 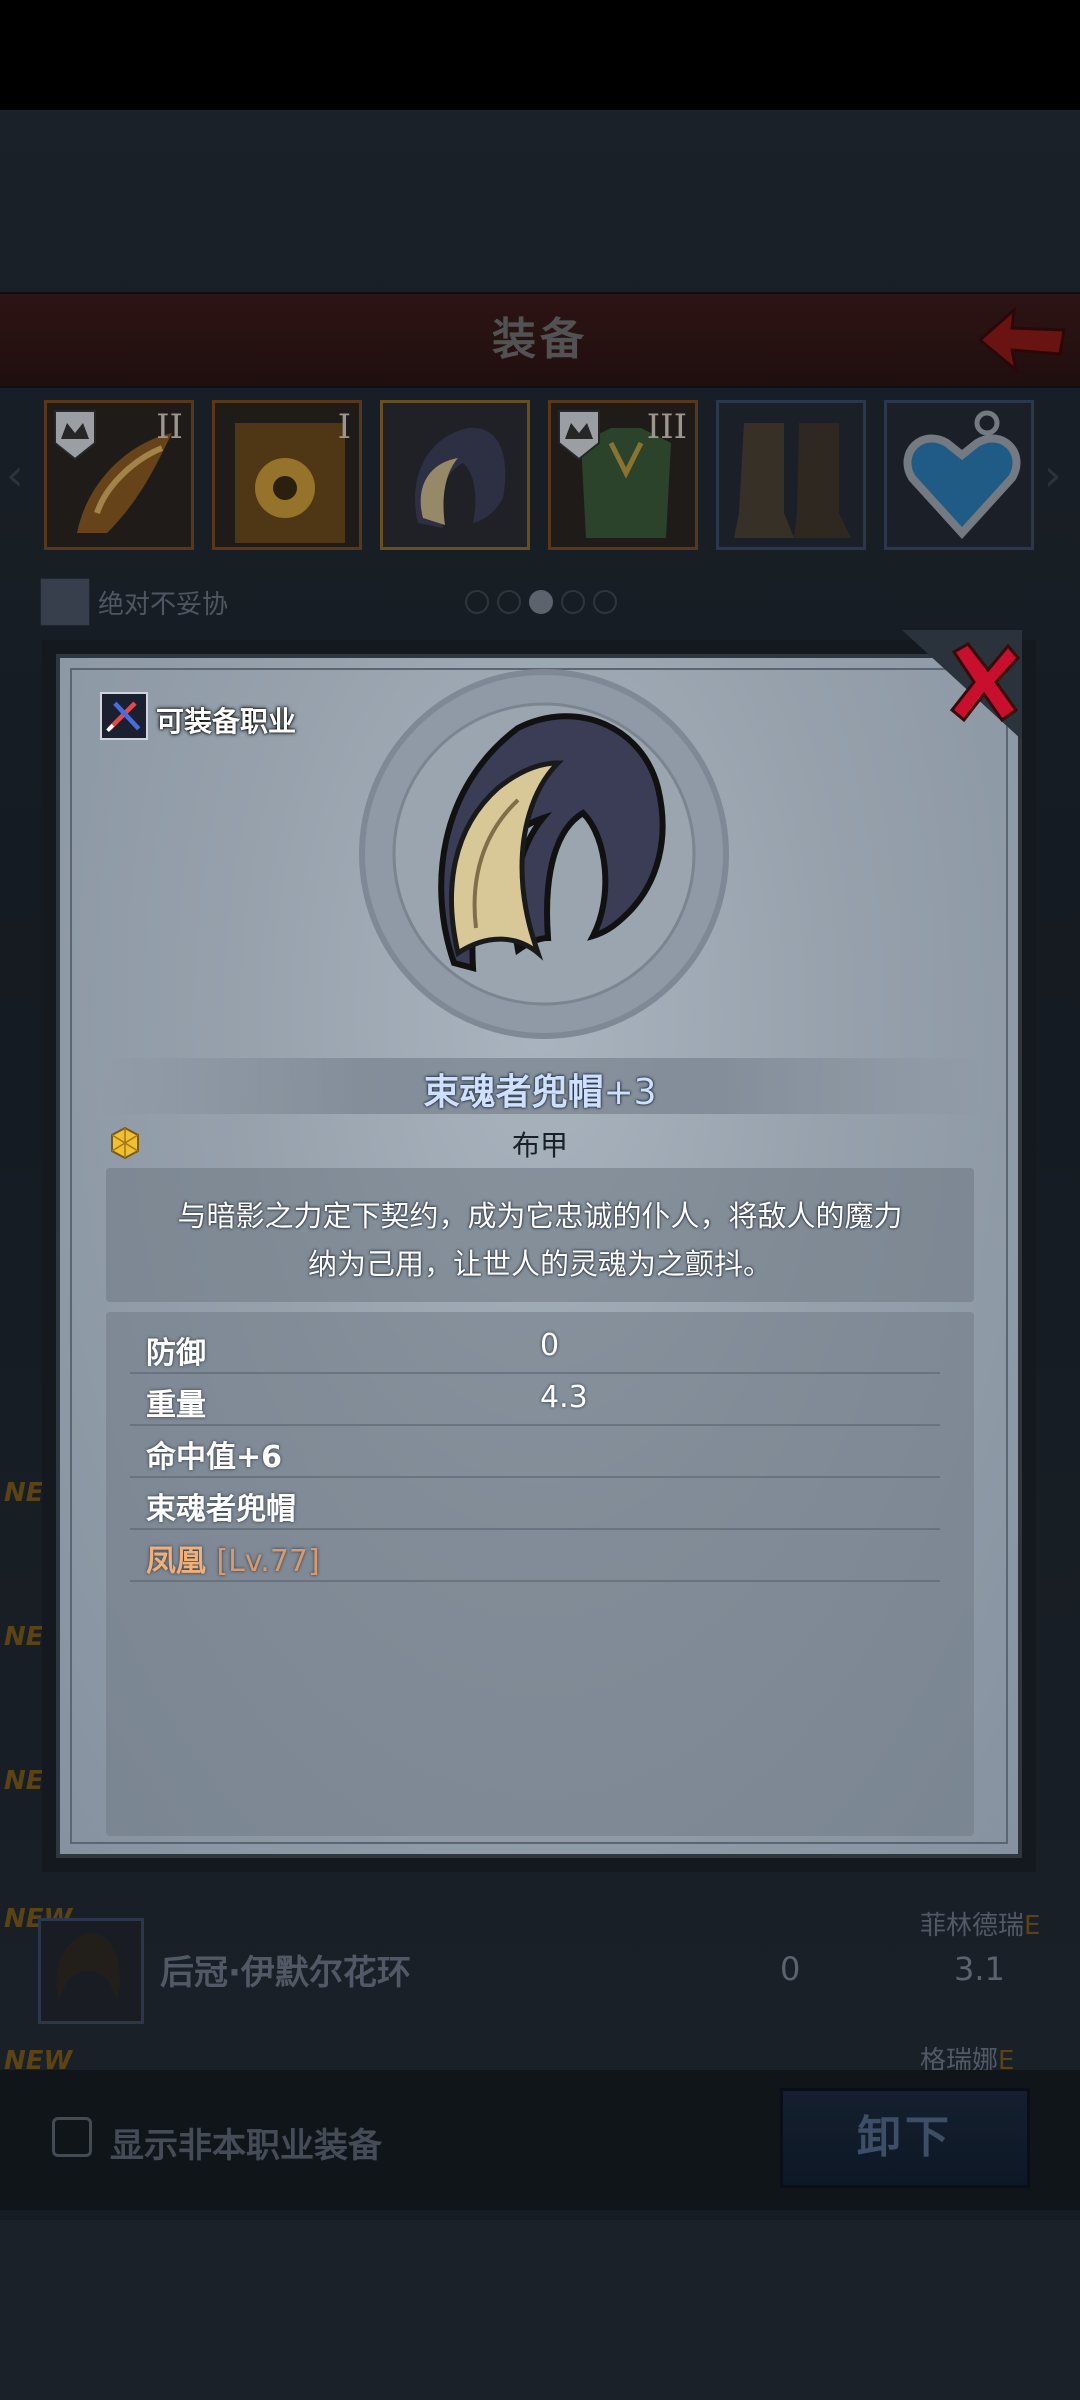 I want to click on set-name-text: 凤凰, so click(x=176, y=1561).